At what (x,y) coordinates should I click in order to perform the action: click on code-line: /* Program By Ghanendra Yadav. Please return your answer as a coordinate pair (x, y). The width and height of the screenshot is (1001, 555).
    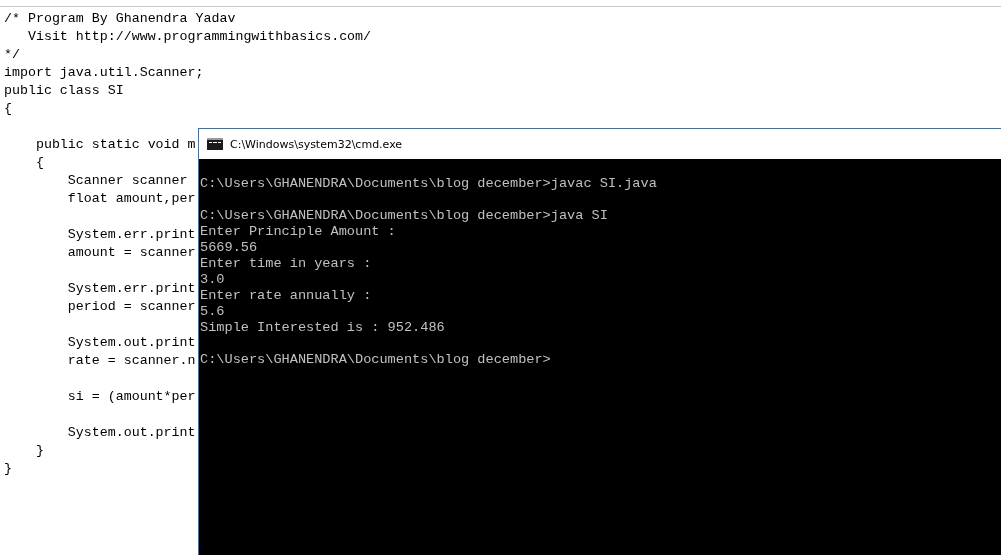
    Looking at the image, I should click on (120, 18).